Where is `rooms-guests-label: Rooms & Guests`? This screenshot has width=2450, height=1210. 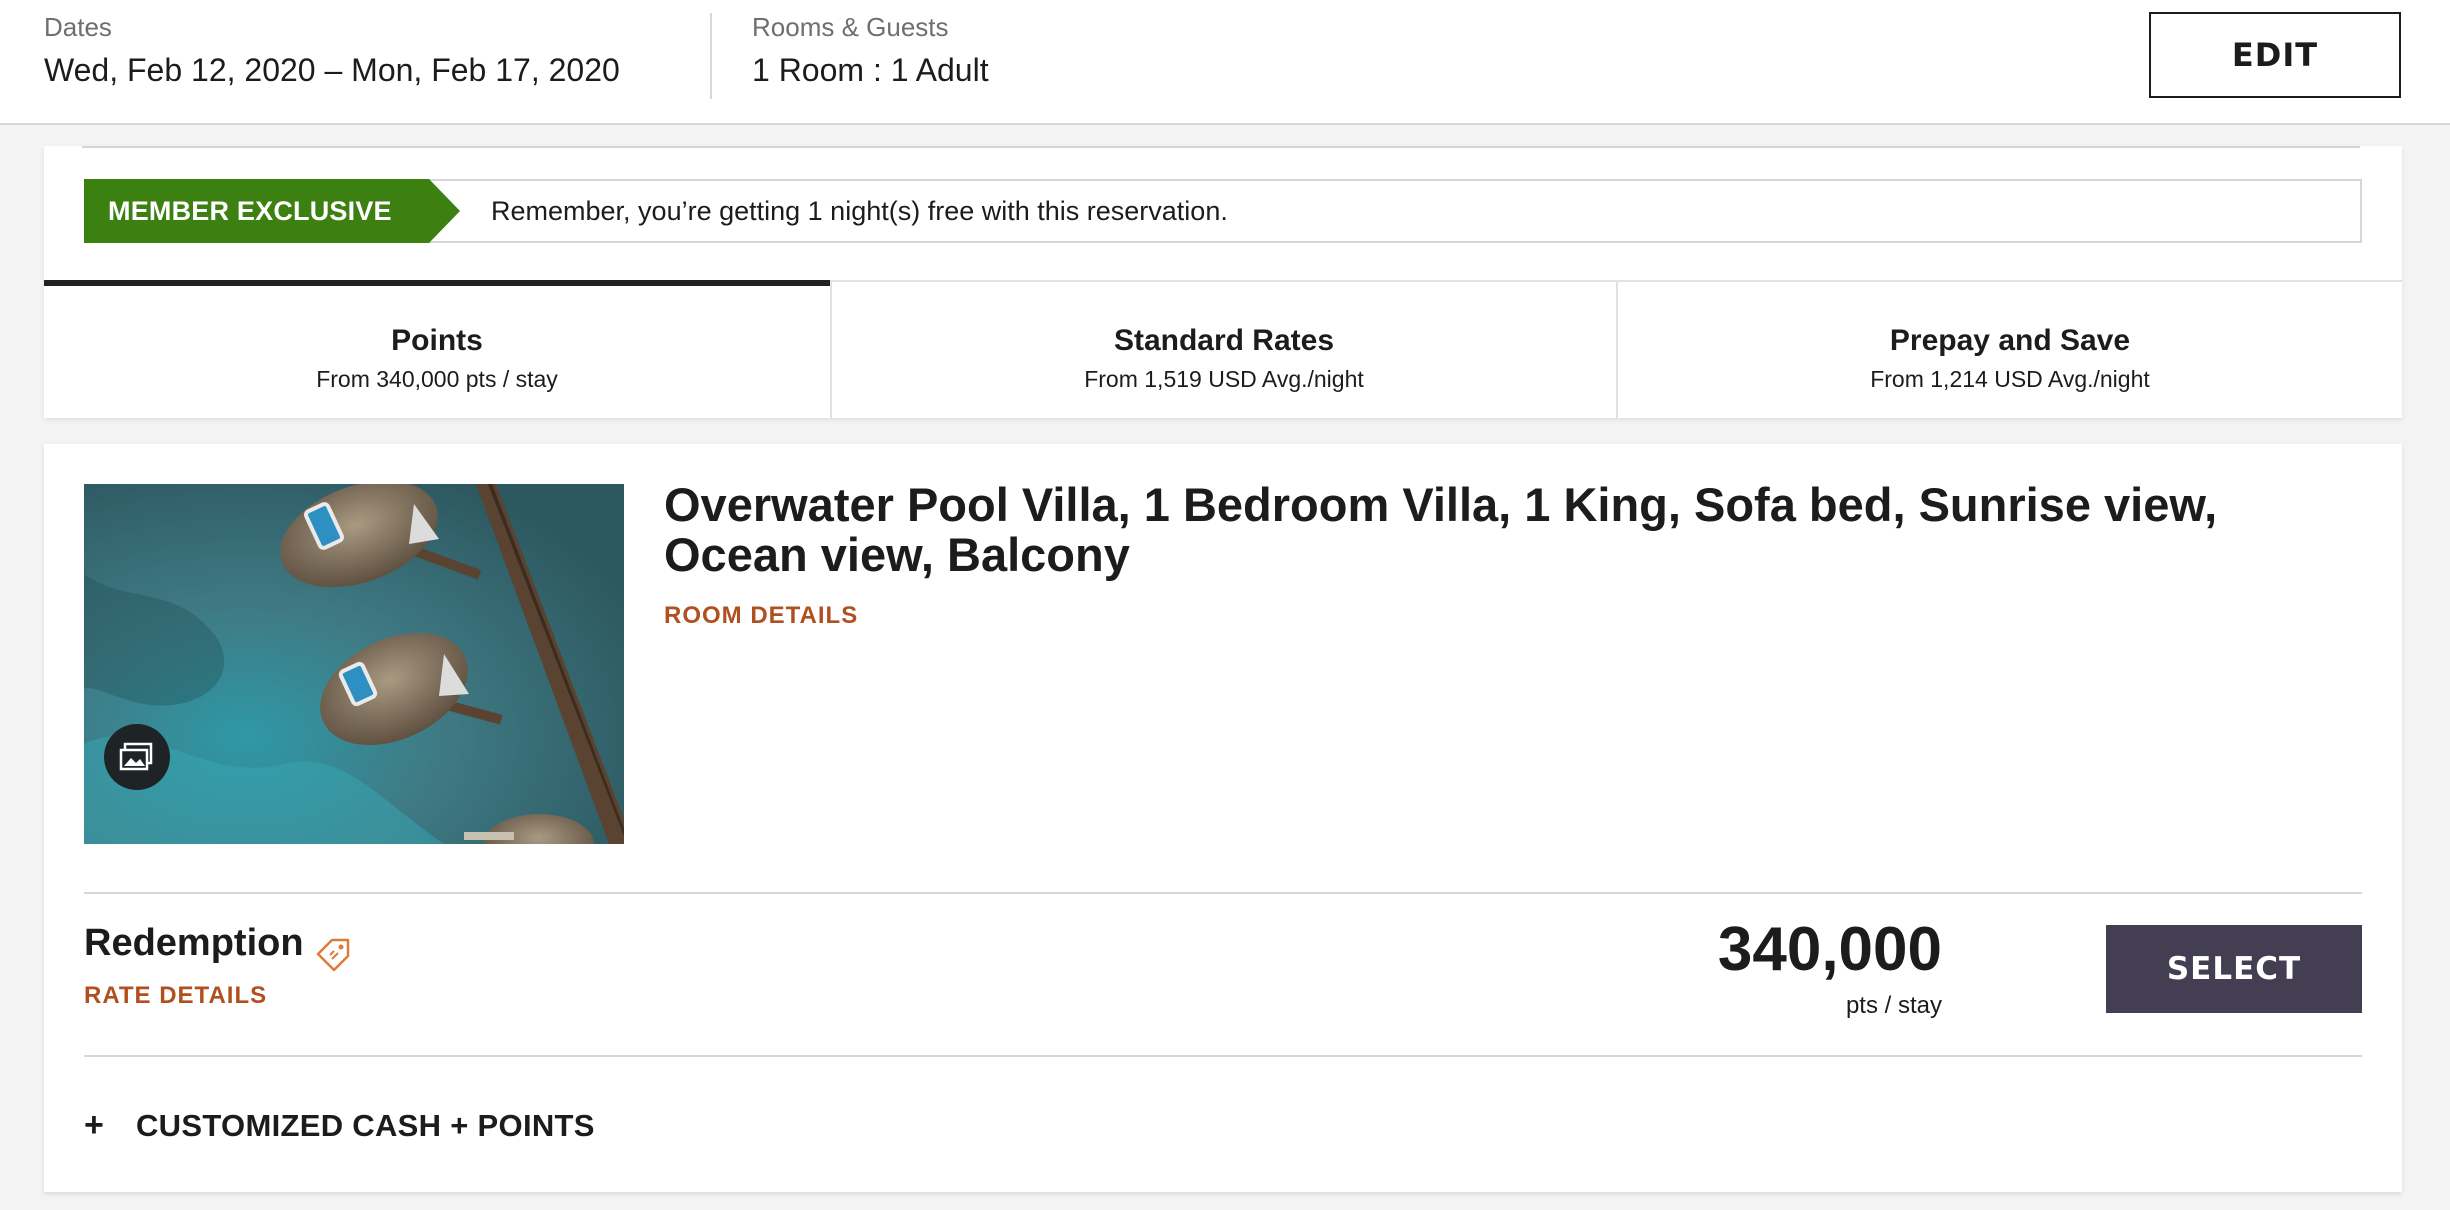
rooms-guests-label: Rooms & Guests is located at coordinates (850, 27).